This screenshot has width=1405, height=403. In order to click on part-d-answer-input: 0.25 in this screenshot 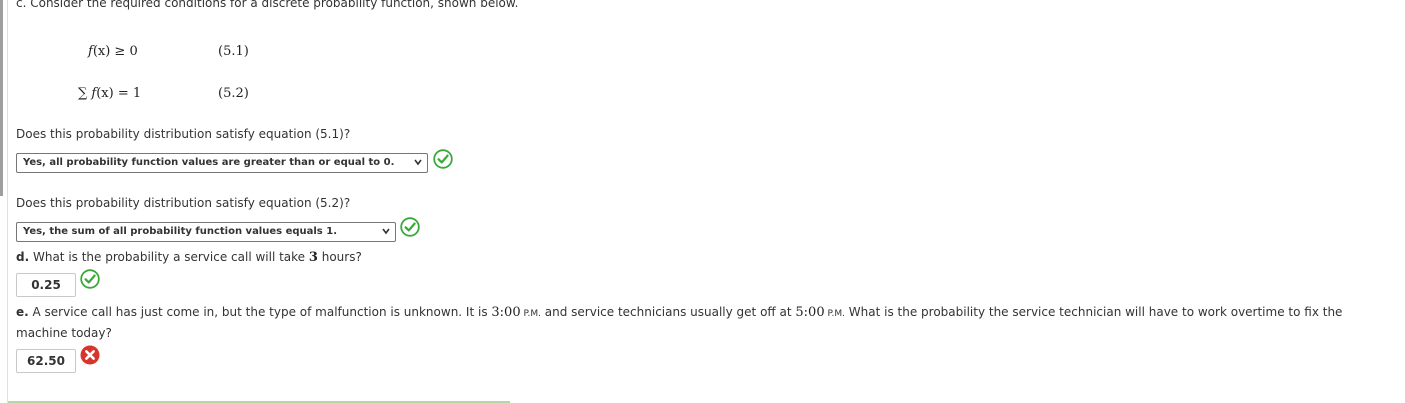, I will do `click(46, 285)`.